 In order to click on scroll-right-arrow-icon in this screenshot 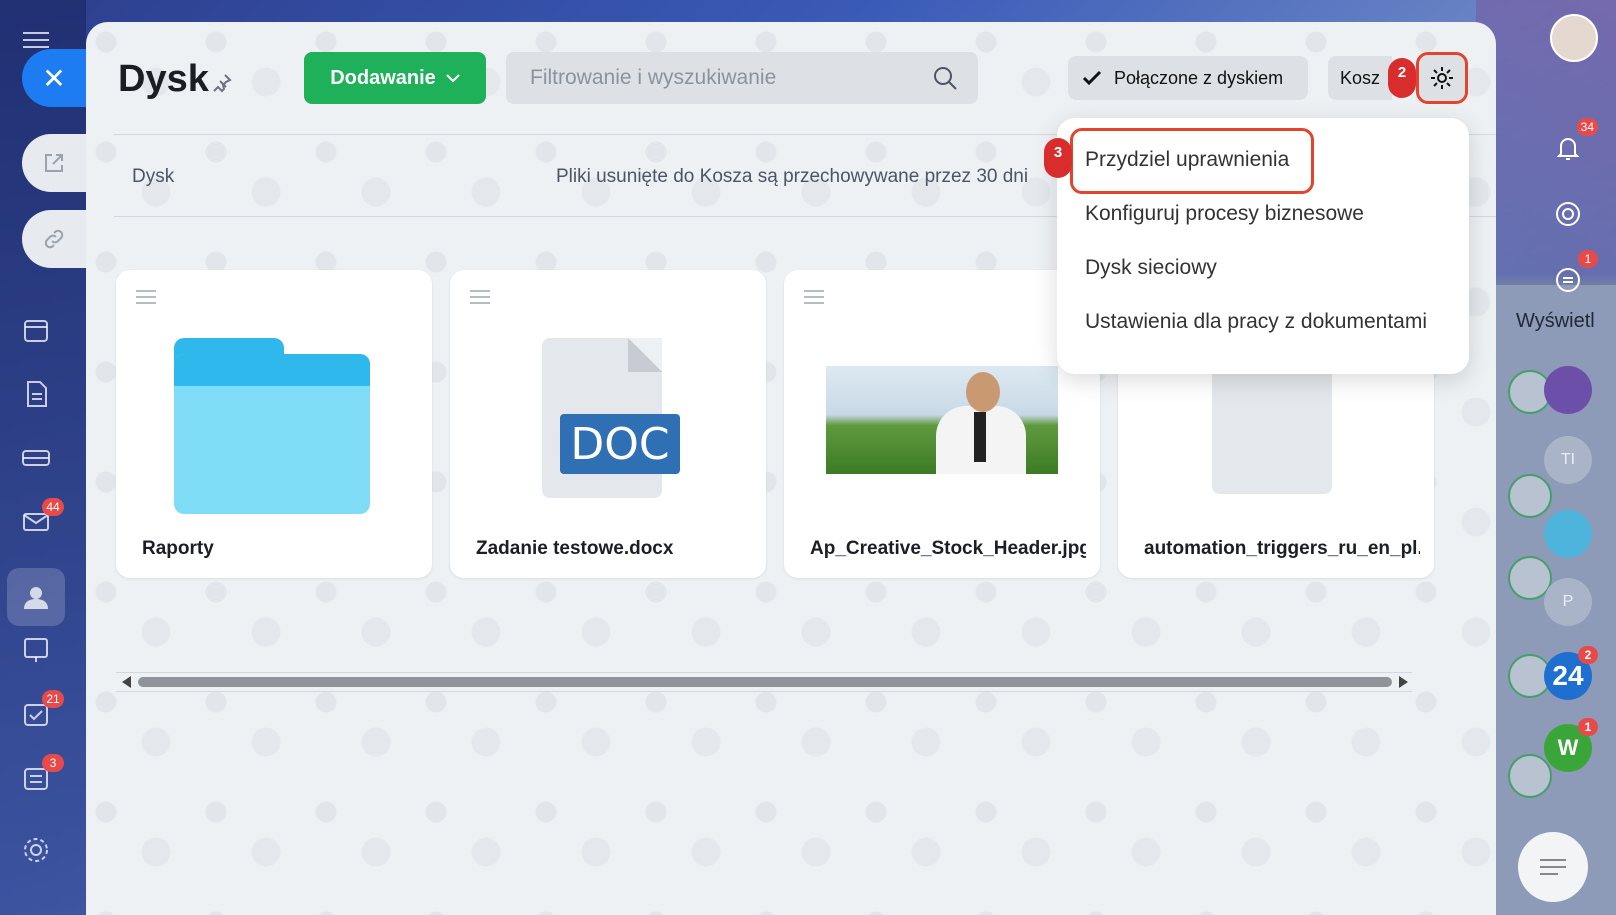, I will do `click(1403, 682)`.